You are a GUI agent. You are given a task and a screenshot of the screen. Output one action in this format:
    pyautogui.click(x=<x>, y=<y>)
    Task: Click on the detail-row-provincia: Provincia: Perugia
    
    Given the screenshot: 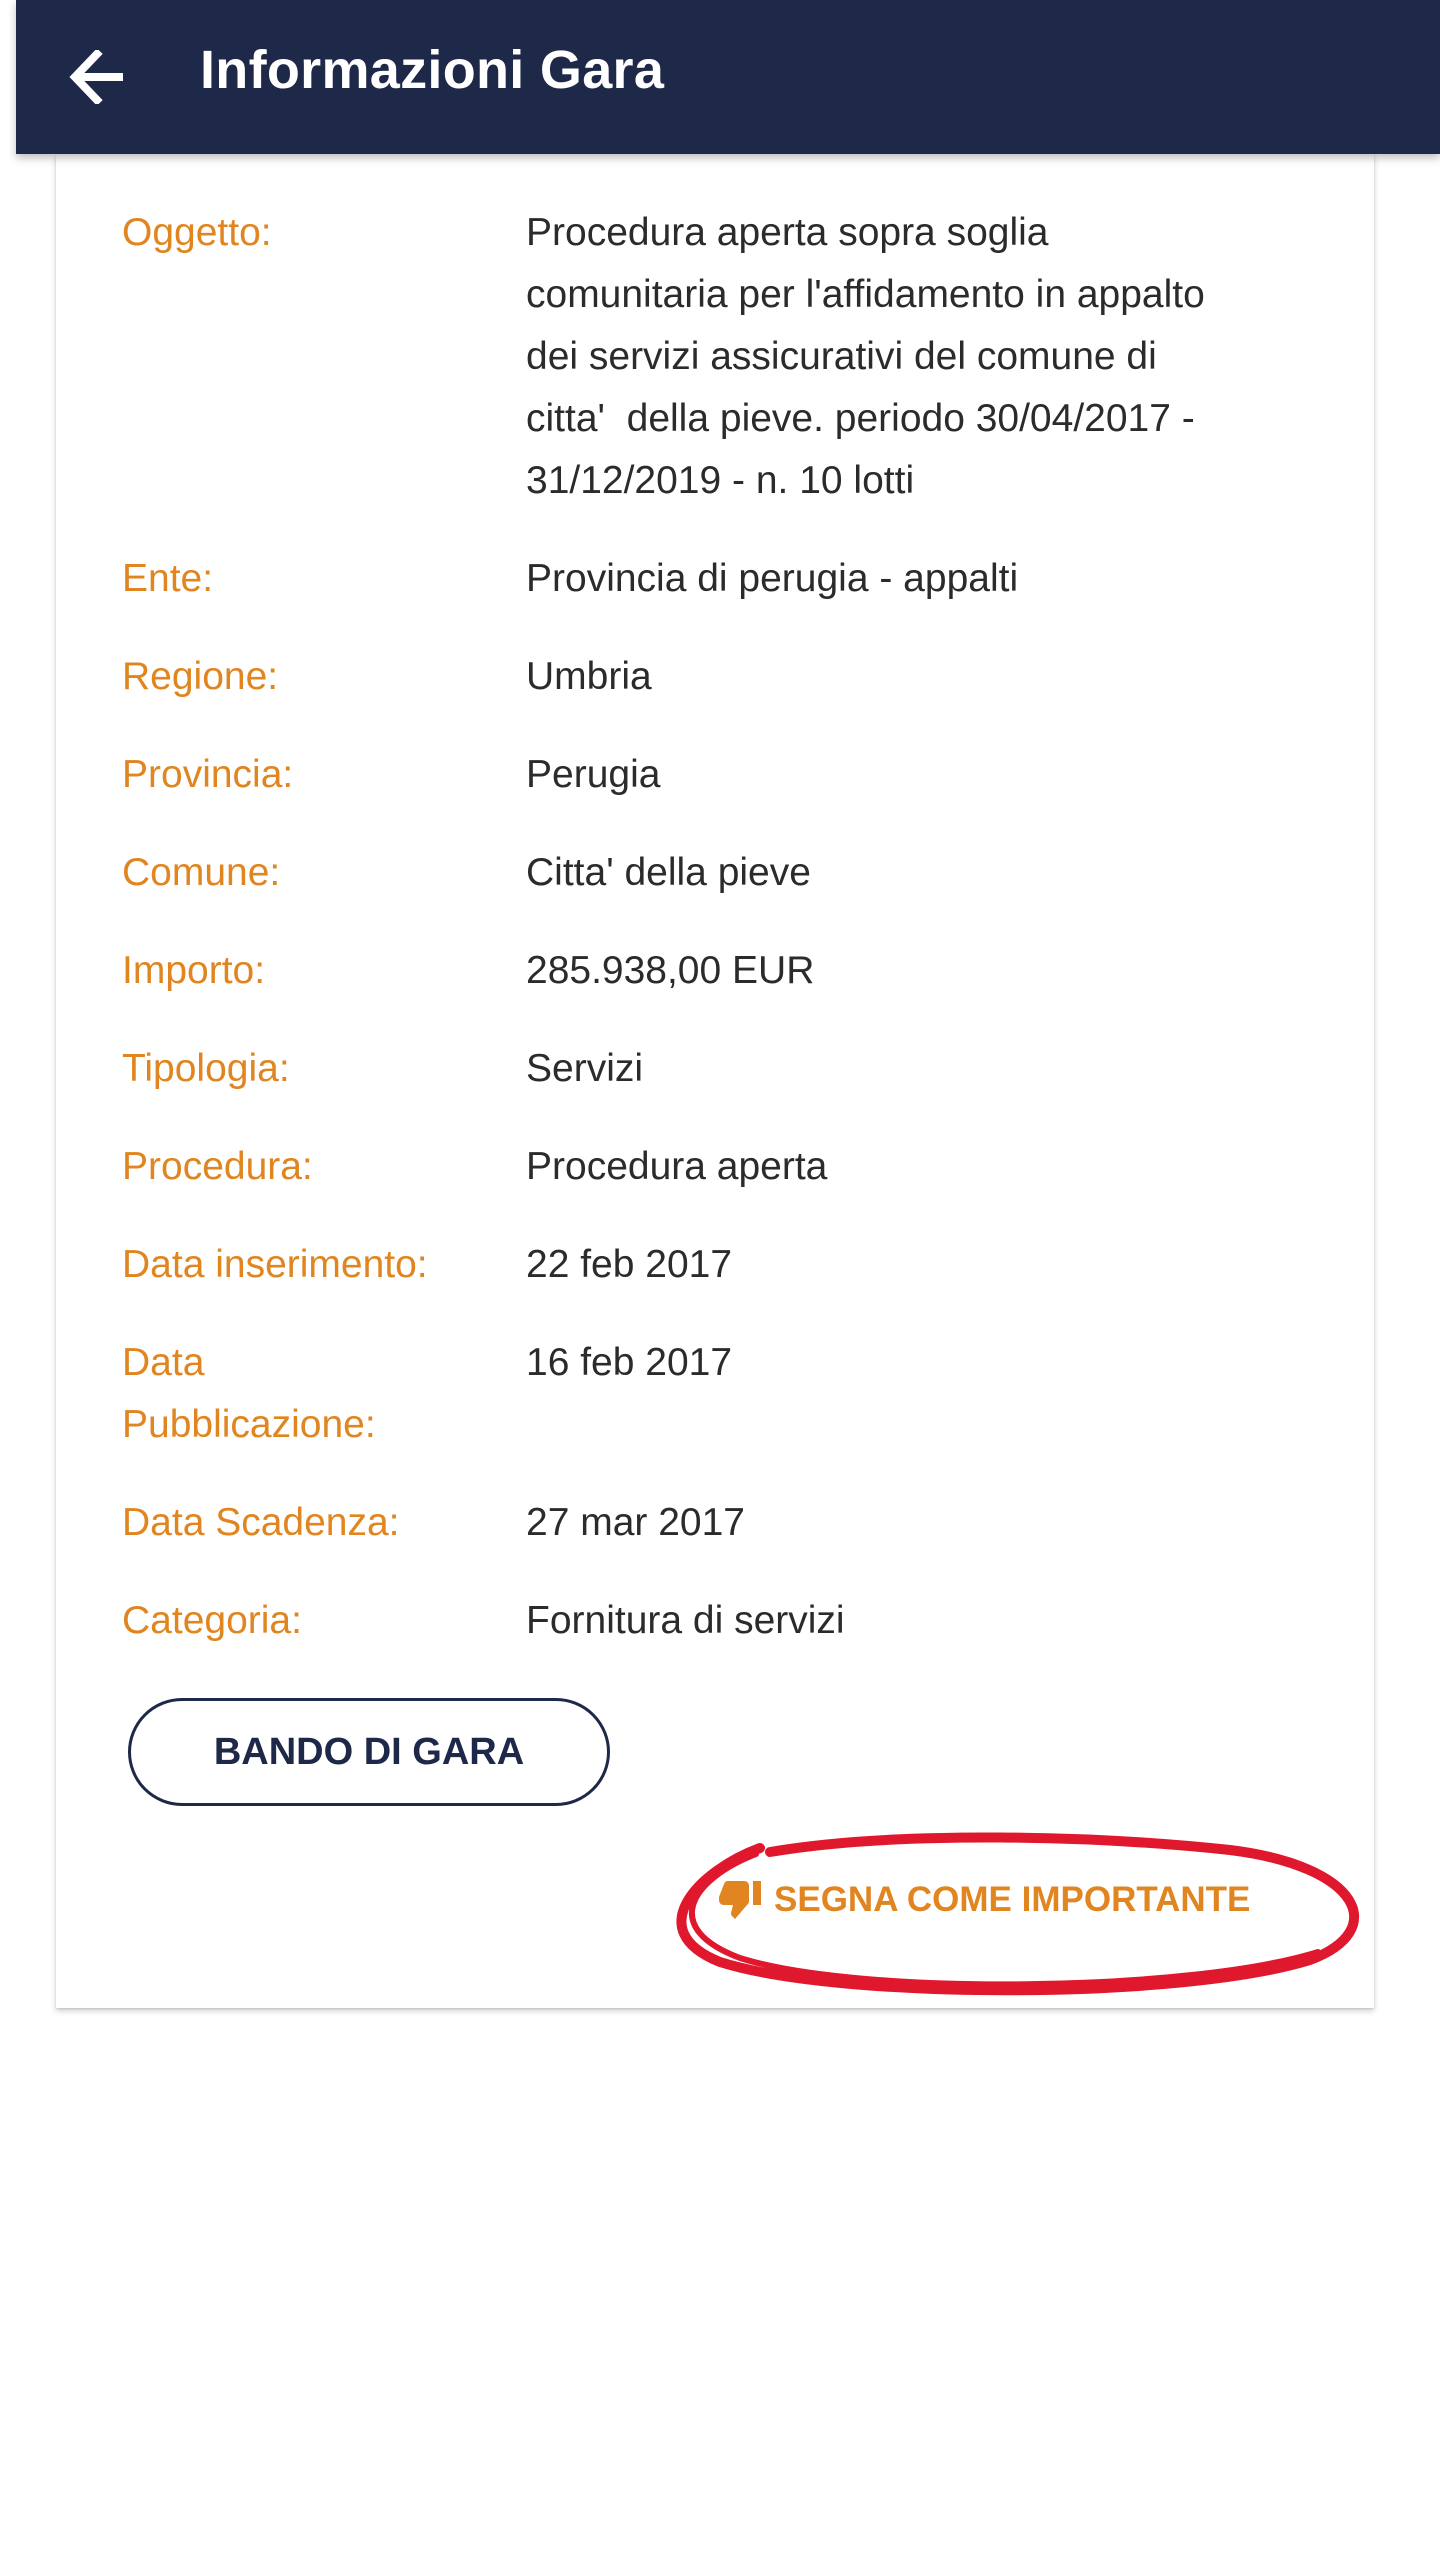 What is the action you would take?
    pyautogui.click(x=722, y=775)
    